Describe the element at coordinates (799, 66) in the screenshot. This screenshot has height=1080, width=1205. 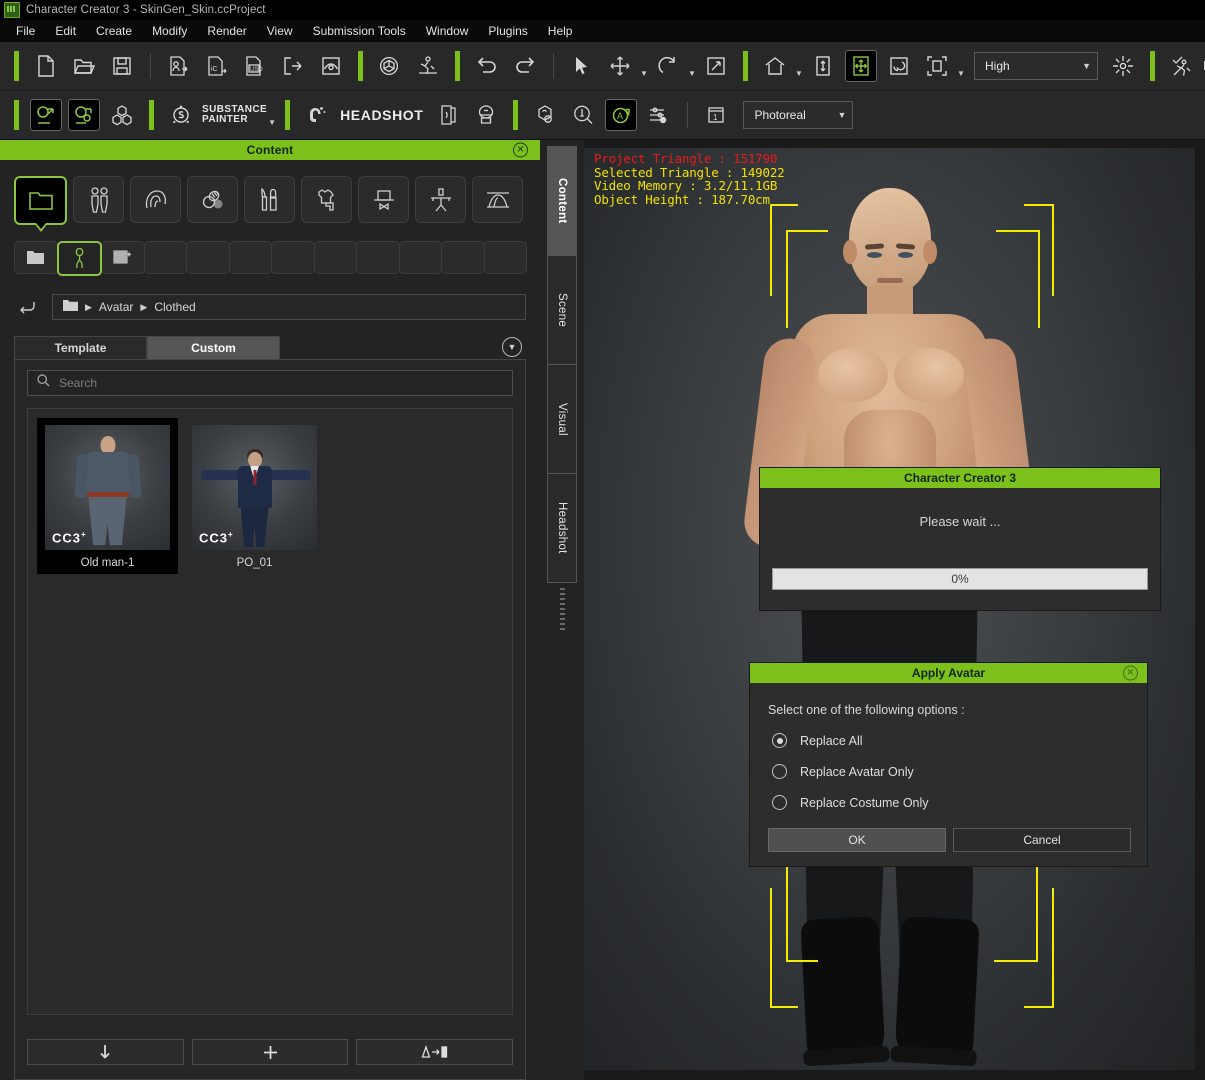
I see `home-view-dropdown: ▼` at that location.